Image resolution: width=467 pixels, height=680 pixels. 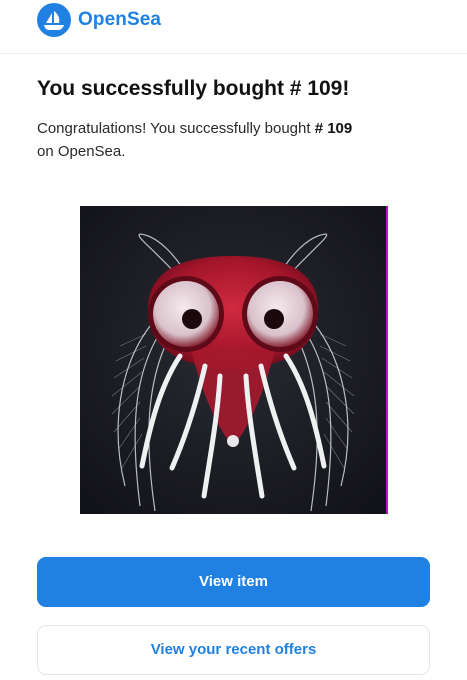 I want to click on item-number: # 109, so click(x=333, y=128).